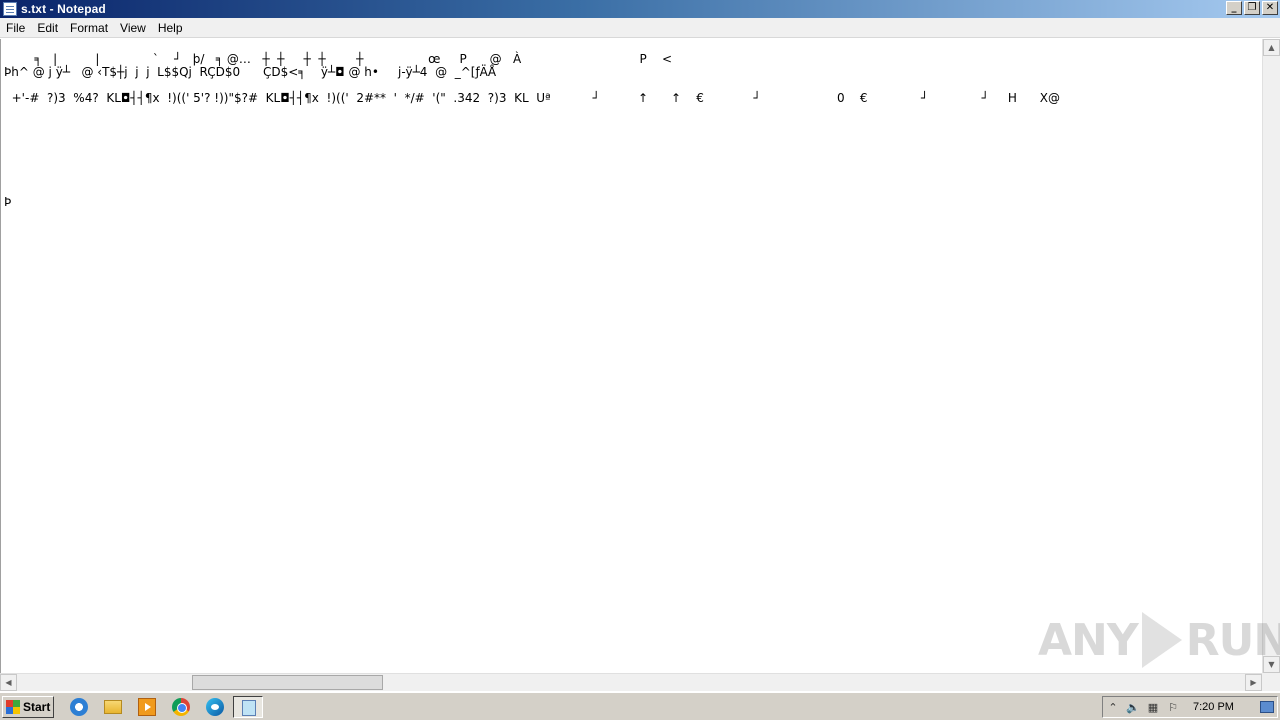 This screenshot has width=1280, height=720. Describe the element at coordinates (287, 682) in the screenshot. I see `horizontal-scroll-thumb` at that location.